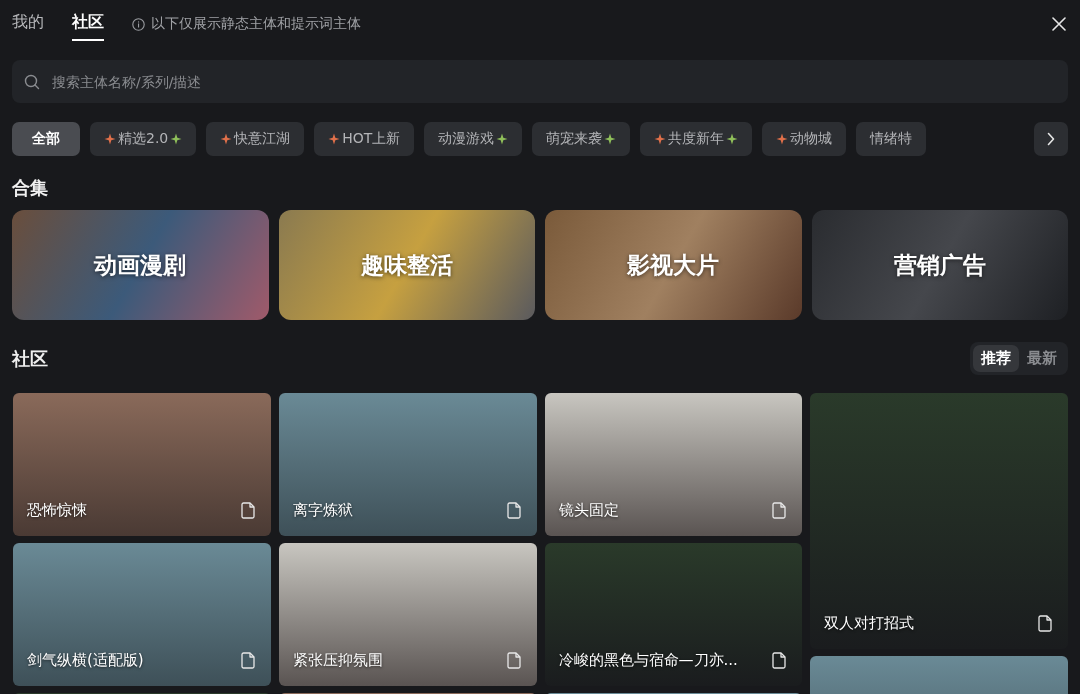 The width and height of the screenshot is (1080, 694). Describe the element at coordinates (891, 139) in the screenshot. I see `filter-chip: 情绪特` at that location.